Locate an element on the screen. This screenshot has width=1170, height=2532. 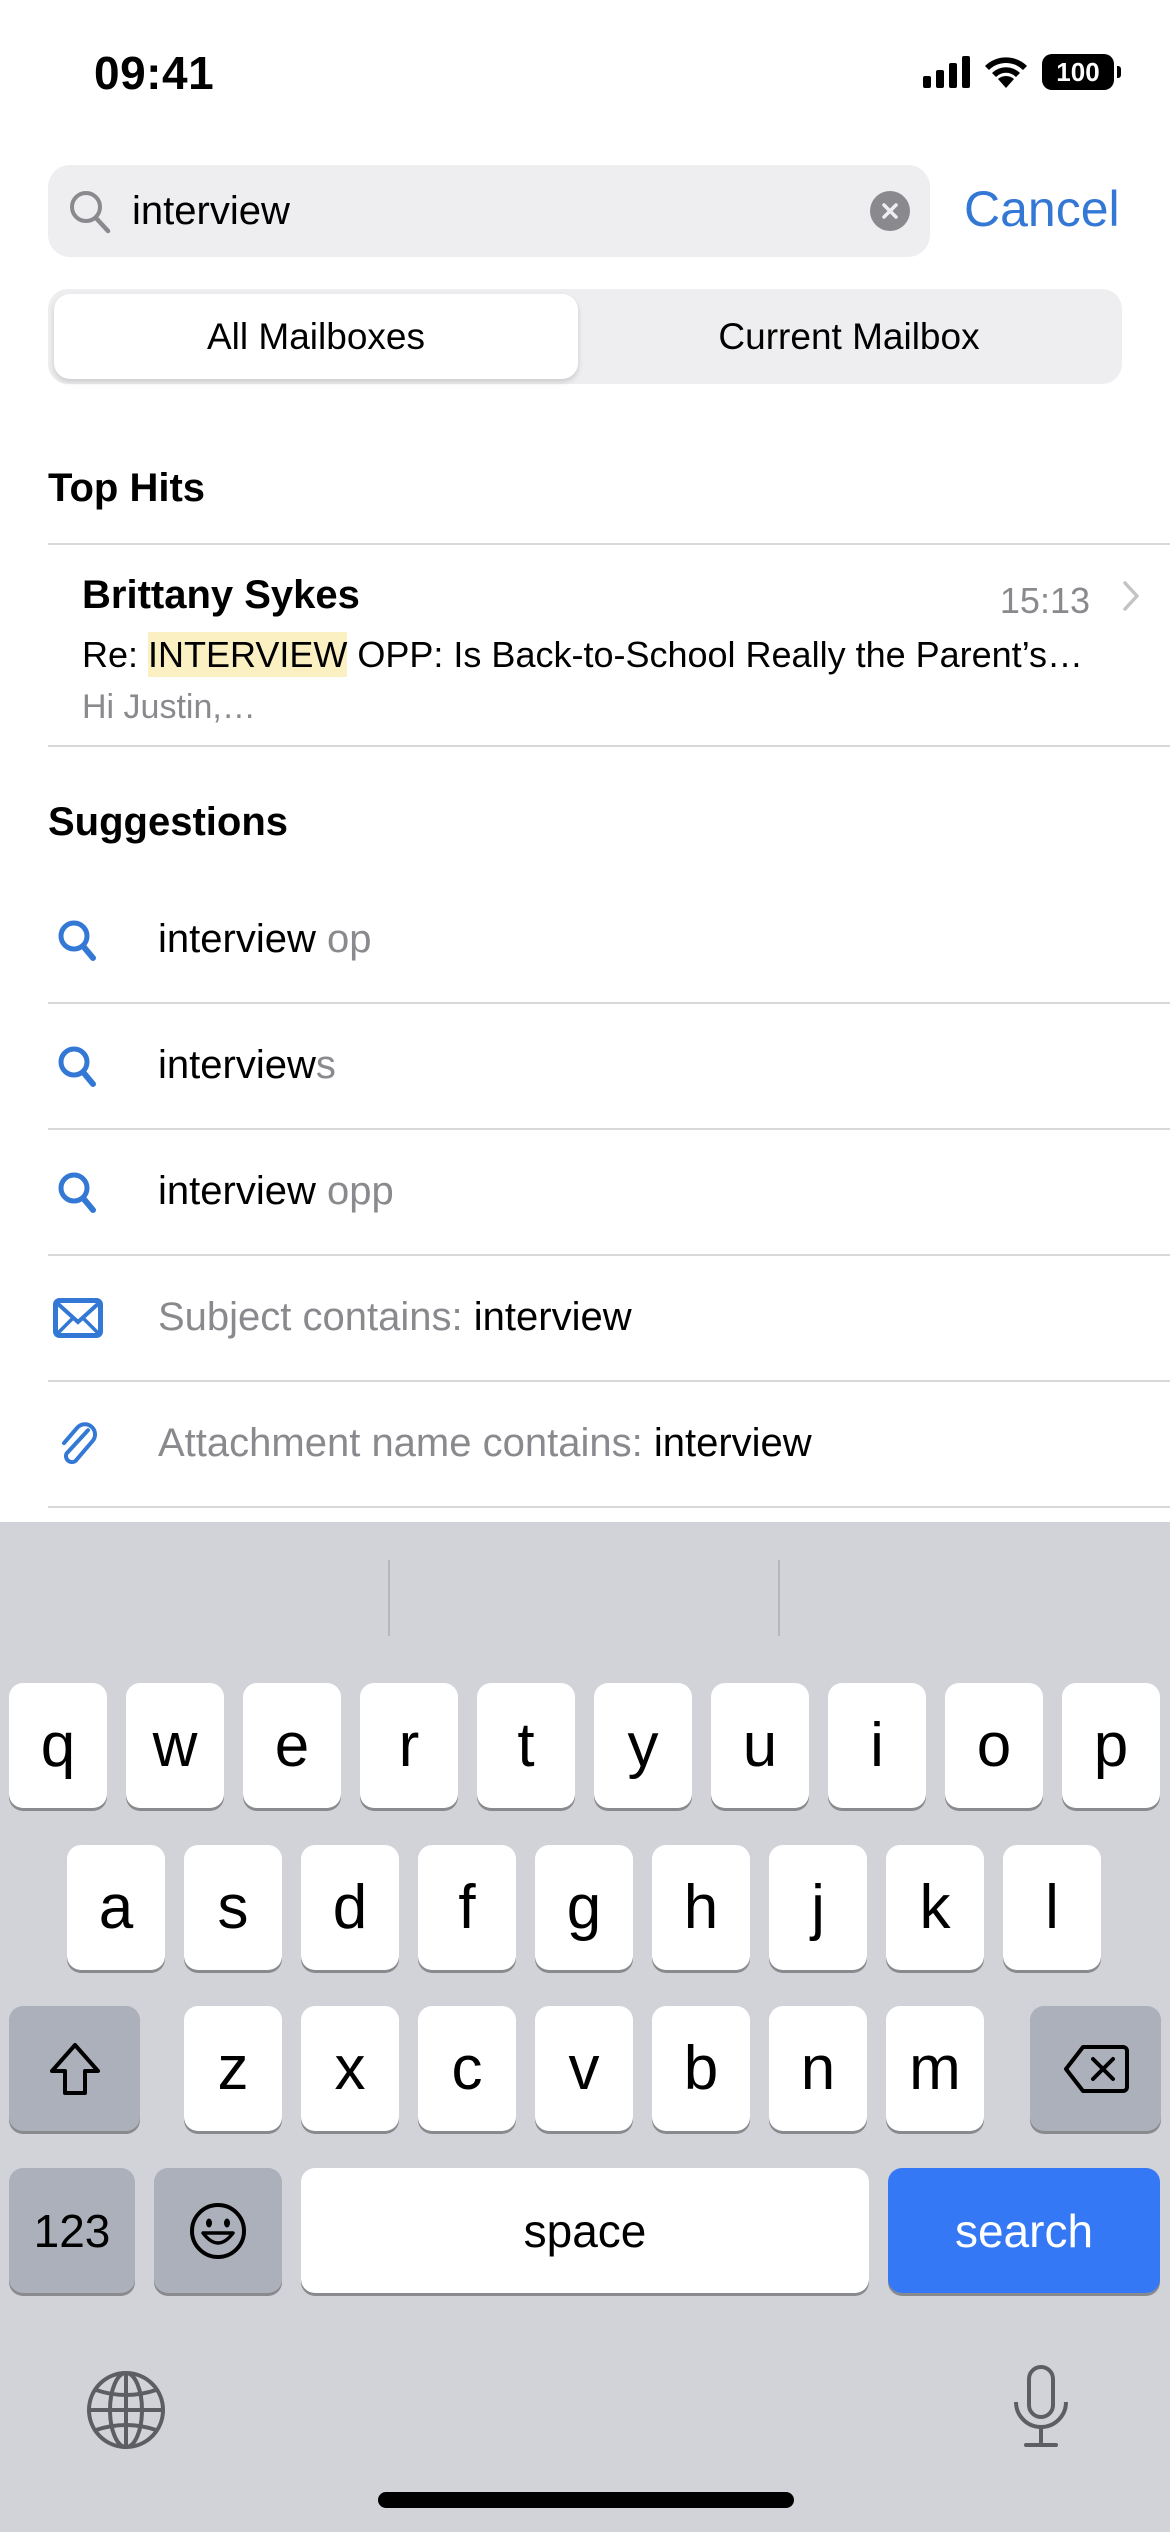
wifi-icon is located at coordinates (1006, 72).